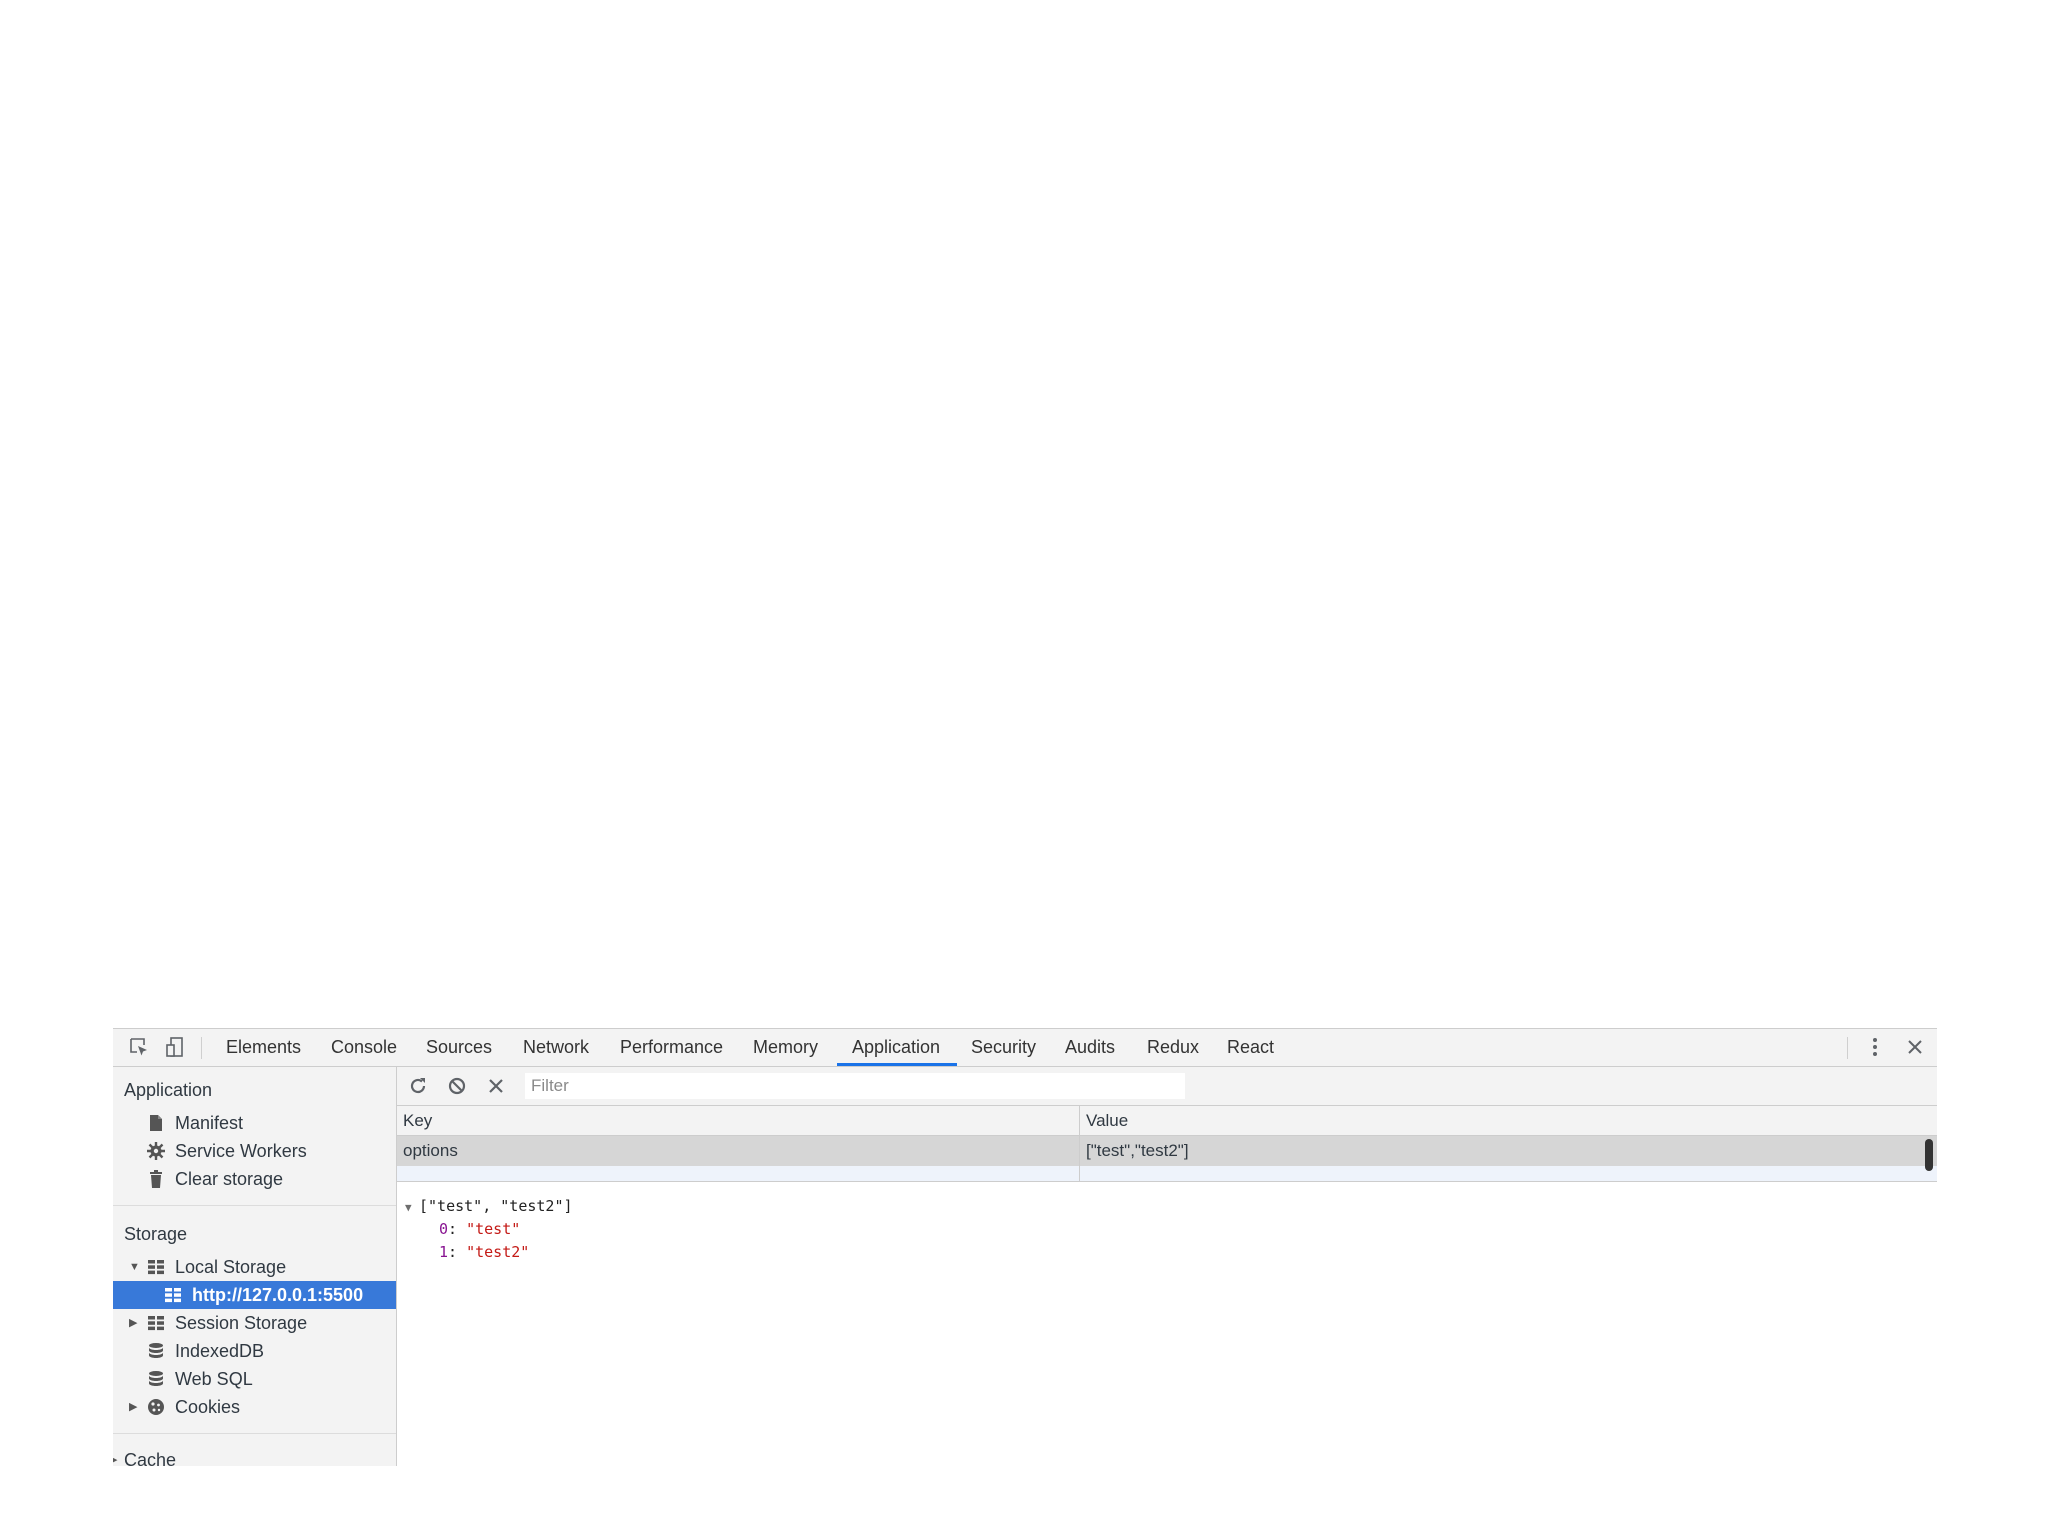  Describe the element at coordinates (278, 1295) in the screenshot. I see `sidebar-item-label: http://127.0.0.1:5500` at that location.